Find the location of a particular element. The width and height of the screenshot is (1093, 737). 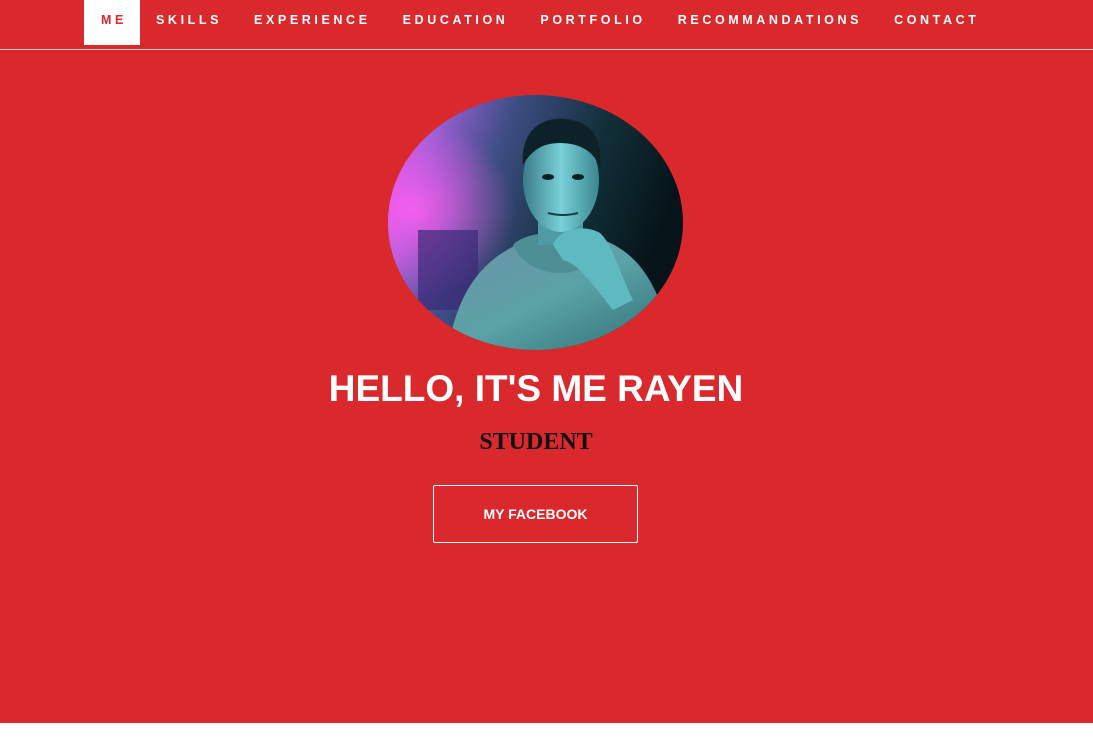

nav-item-portfolio: PORTFOLIO is located at coordinates (592, 22).